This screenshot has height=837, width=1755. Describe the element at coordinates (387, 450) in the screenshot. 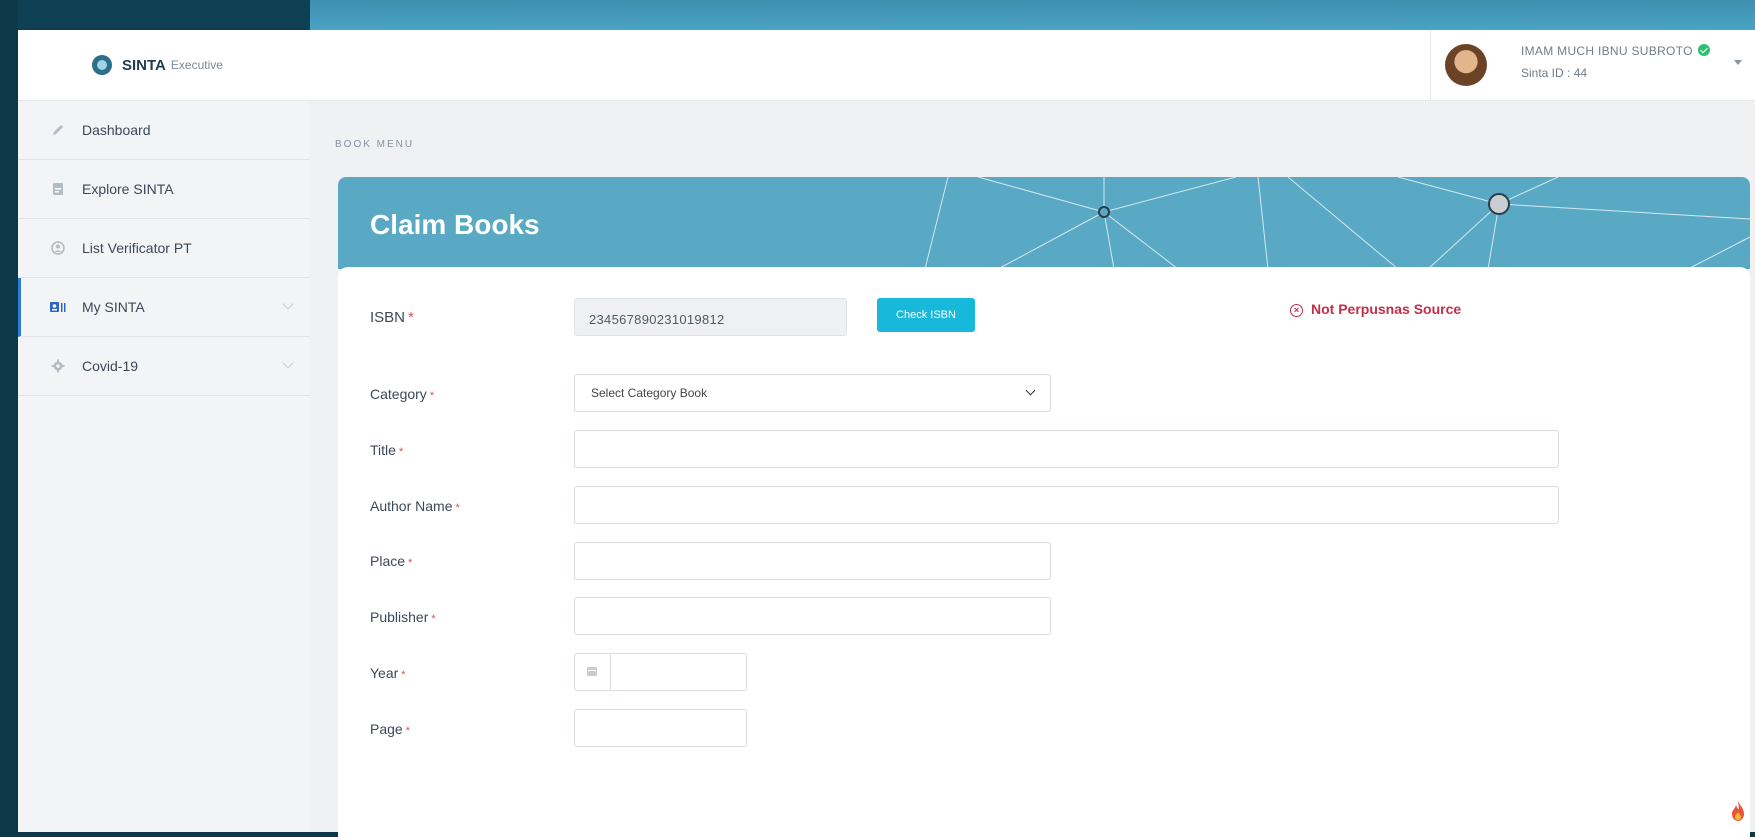

I see `title-label: Title *` at that location.